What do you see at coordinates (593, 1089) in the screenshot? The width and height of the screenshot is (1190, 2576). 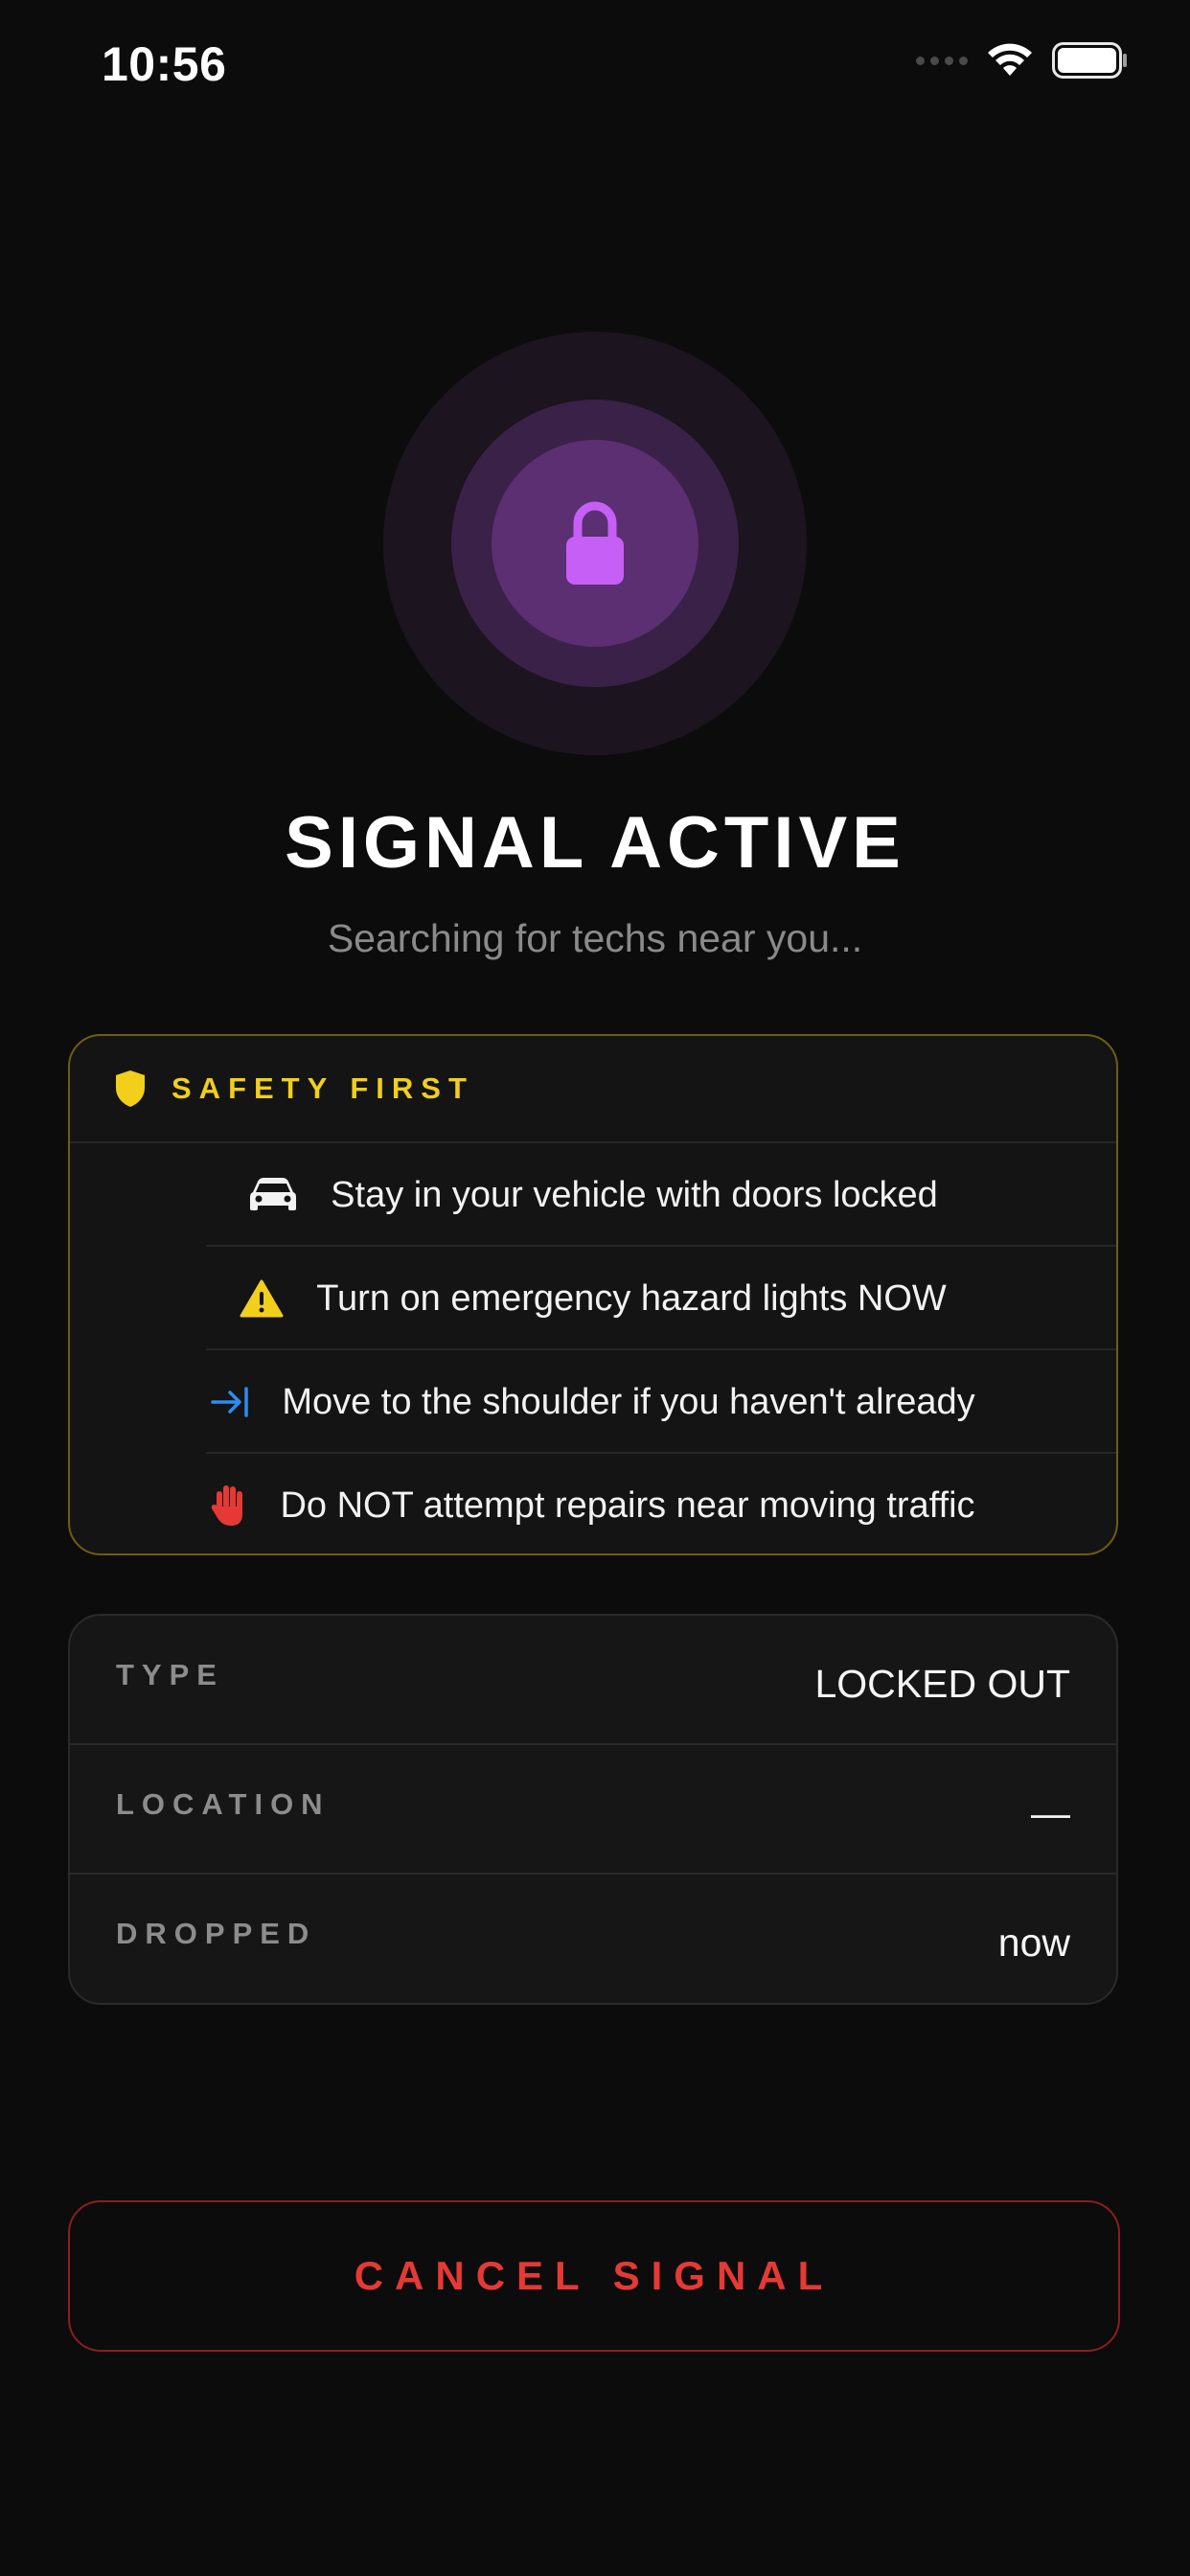 I see `safety-header: SAFETY FIRST` at bounding box center [593, 1089].